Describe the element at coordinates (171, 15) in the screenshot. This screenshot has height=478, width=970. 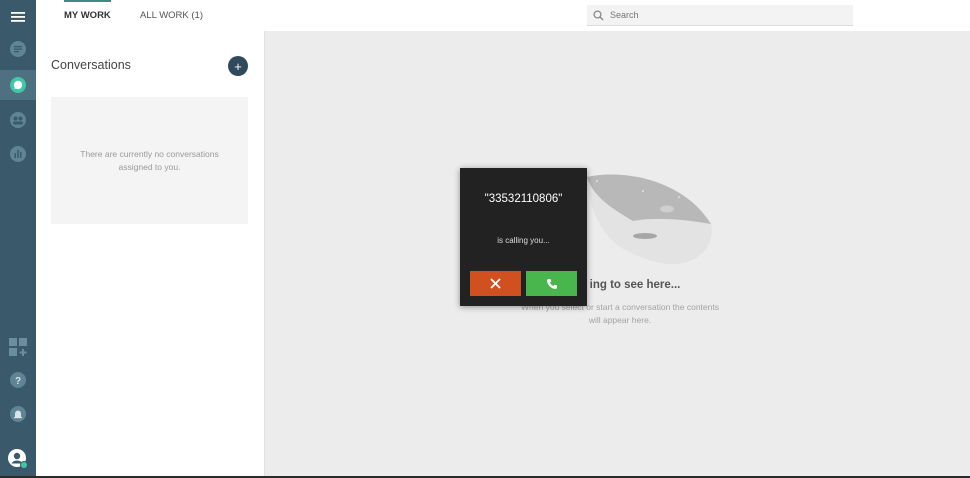
I see `tab-all-work: ALL WORK (1)` at that location.